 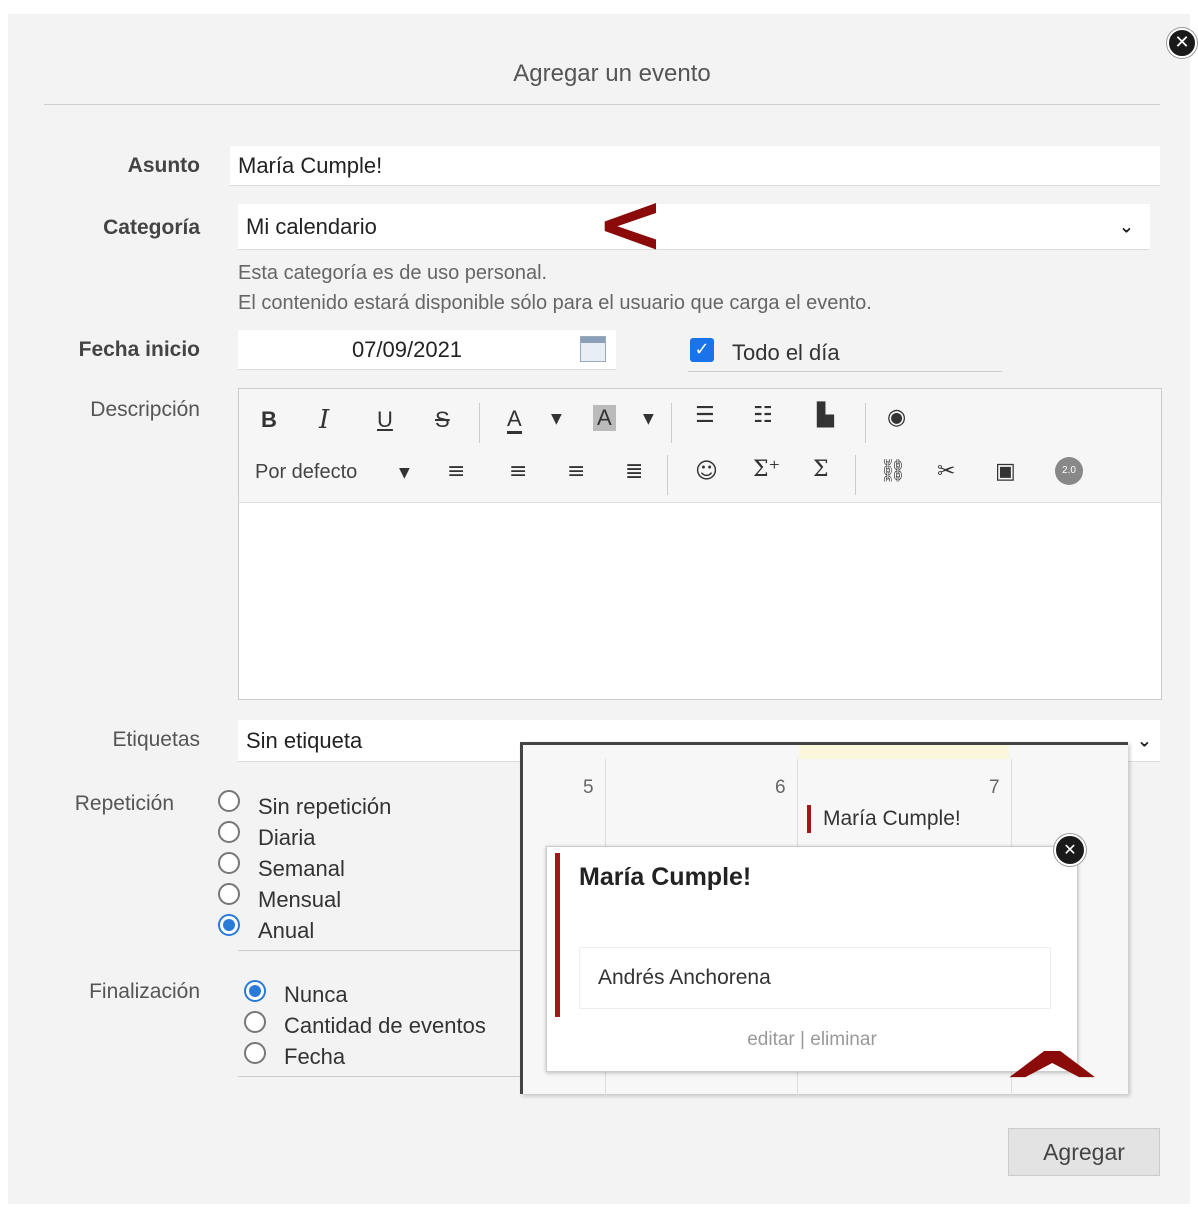 What do you see at coordinates (602, 104) in the screenshot?
I see `title-divider` at bounding box center [602, 104].